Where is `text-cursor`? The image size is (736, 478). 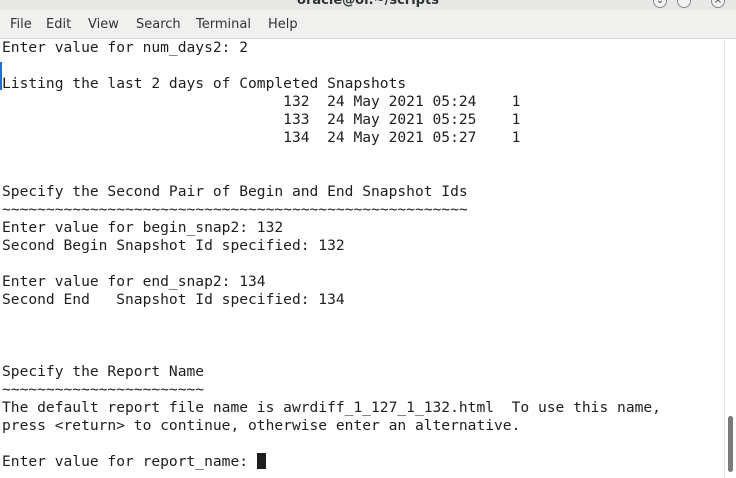 text-cursor is located at coordinates (261, 461).